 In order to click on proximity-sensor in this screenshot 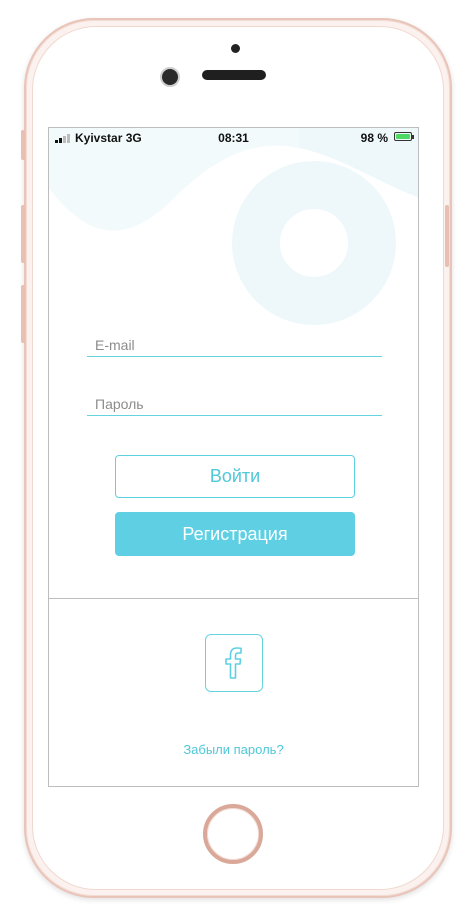, I will do `click(235, 48)`.